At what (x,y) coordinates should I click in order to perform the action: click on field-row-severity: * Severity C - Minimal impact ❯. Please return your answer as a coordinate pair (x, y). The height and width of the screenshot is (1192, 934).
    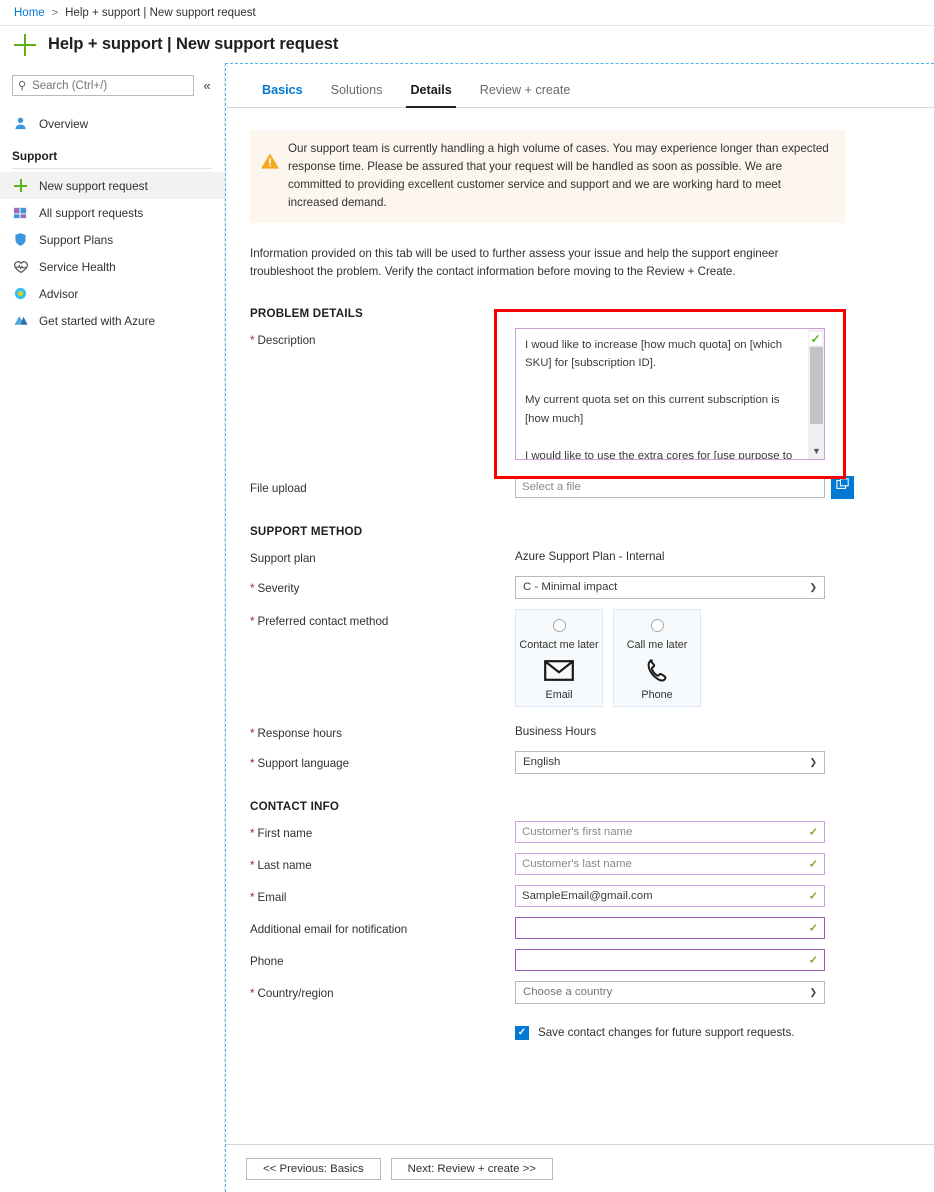
    Looking at the image, I should click on (580, 587).